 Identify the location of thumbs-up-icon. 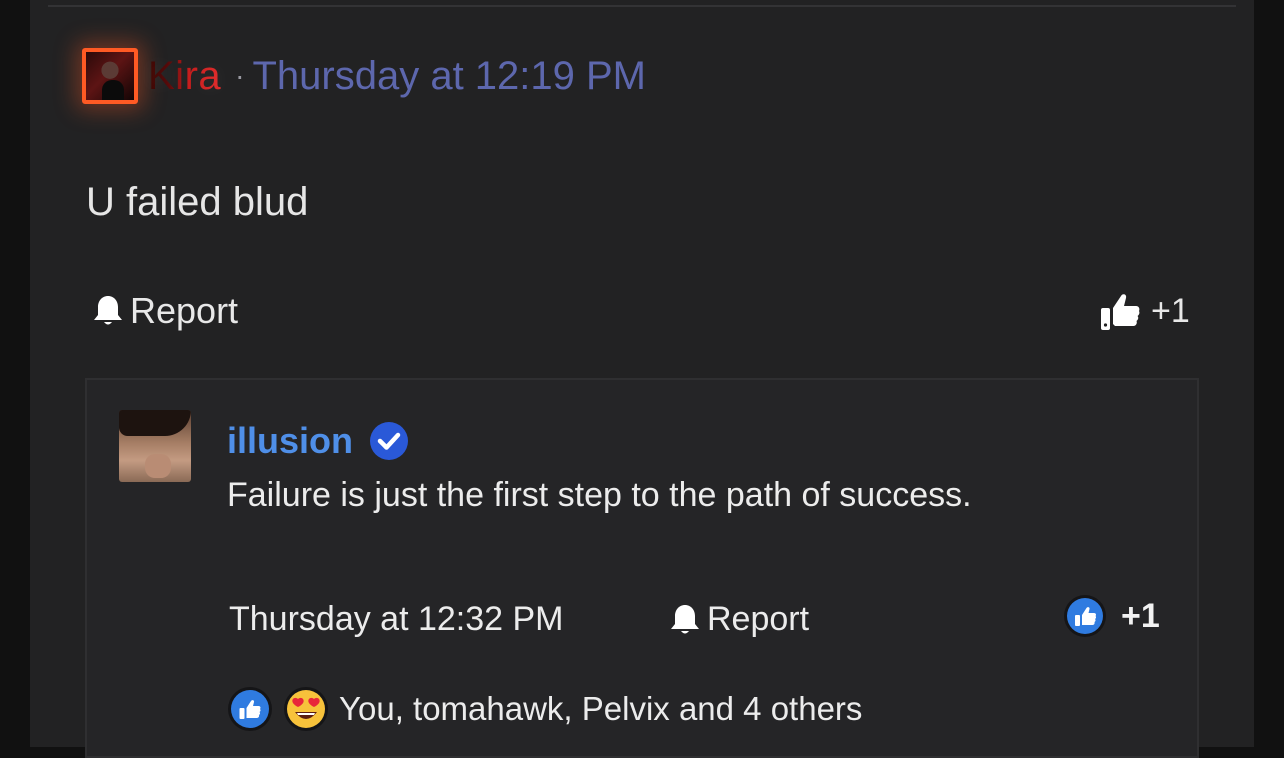
(1120, 312).